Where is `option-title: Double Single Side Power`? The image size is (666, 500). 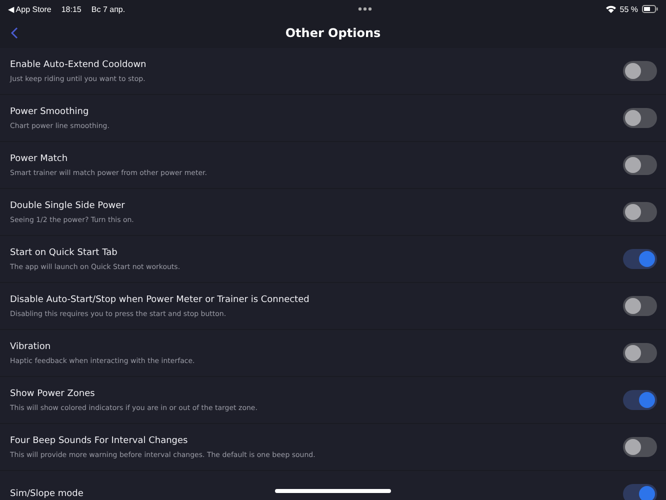 option-title: Double Single Side Power is located at coordinates (67, 205).